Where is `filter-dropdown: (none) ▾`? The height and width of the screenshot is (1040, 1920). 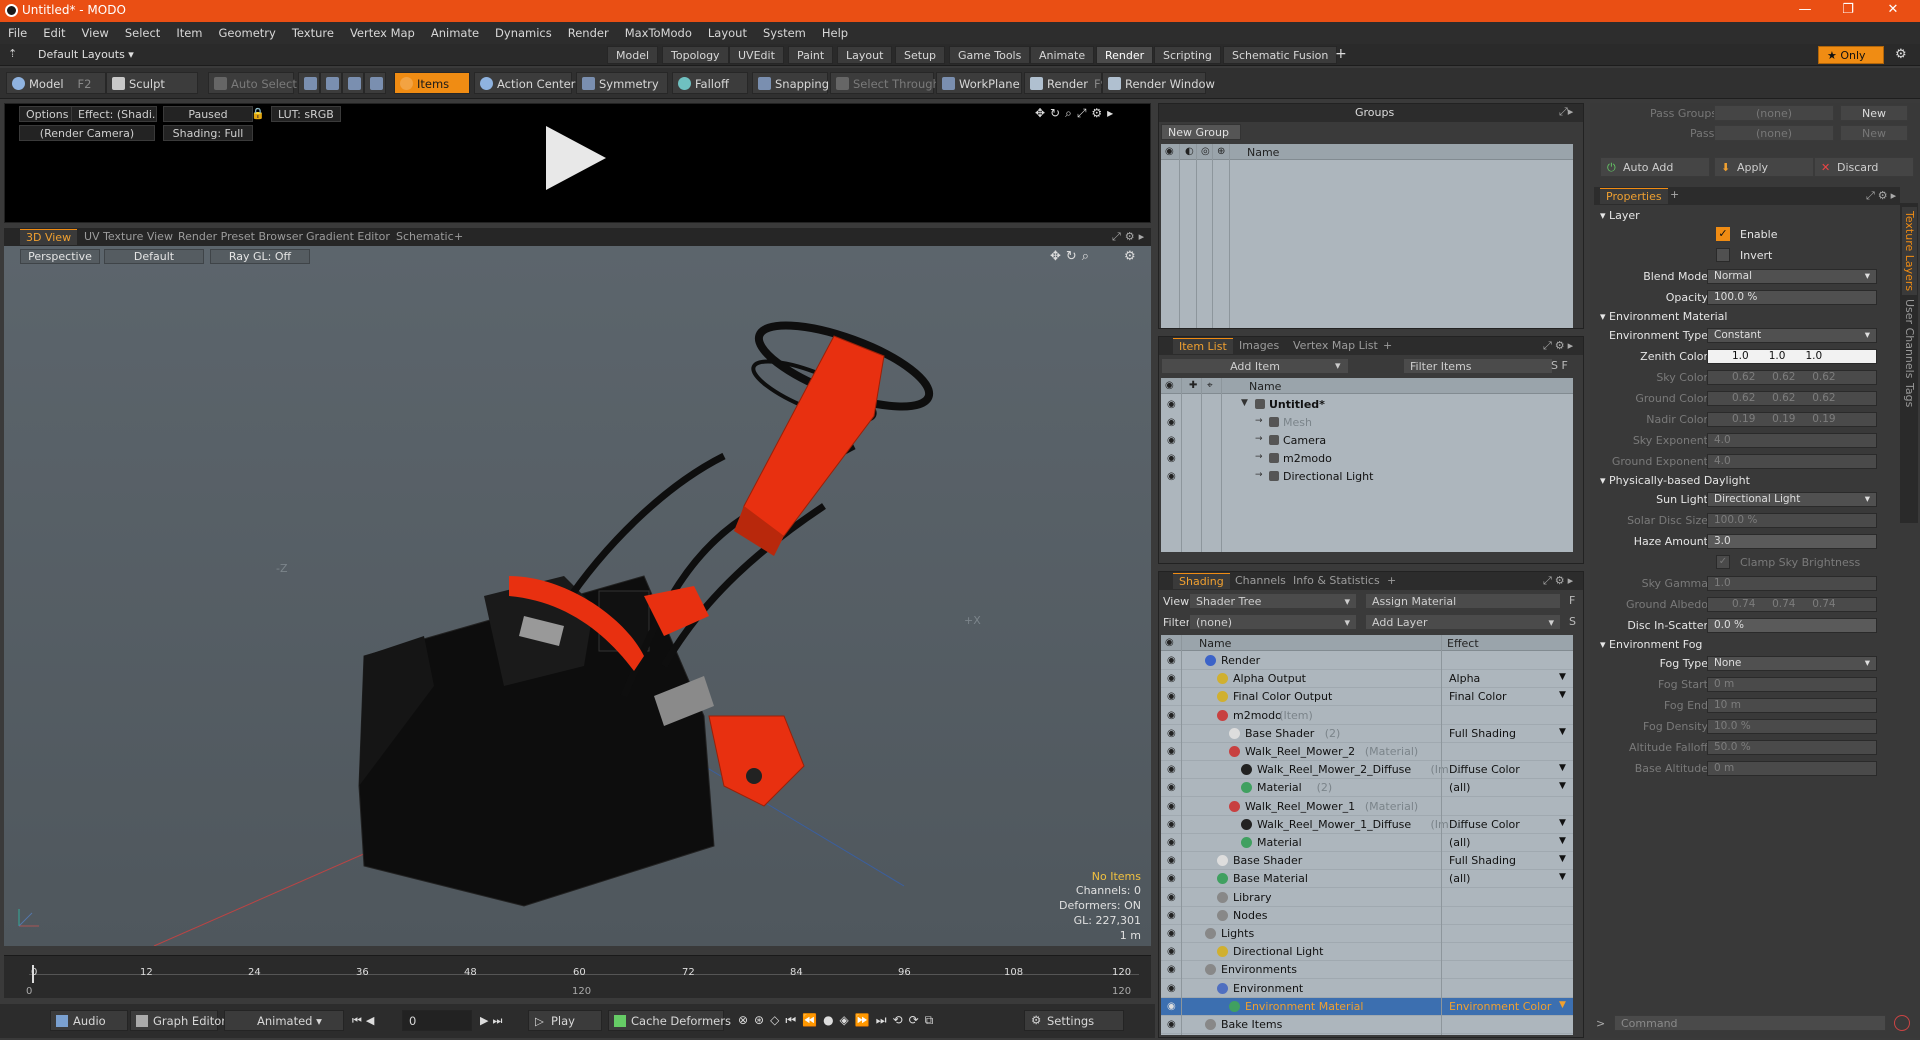
filter-dropdown: (none) ▾ is located at coordinates (1273, 622).